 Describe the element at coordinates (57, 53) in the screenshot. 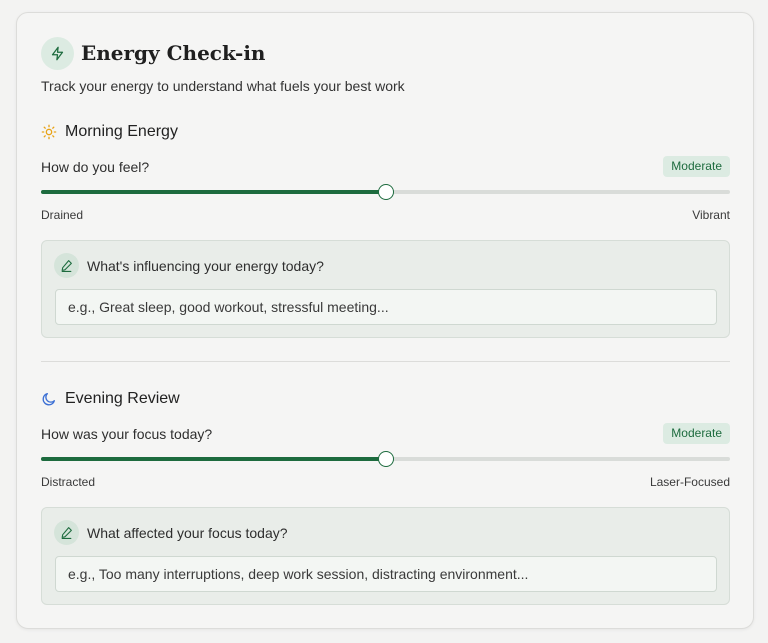

I see `lightning-bolt-icon` at that location.